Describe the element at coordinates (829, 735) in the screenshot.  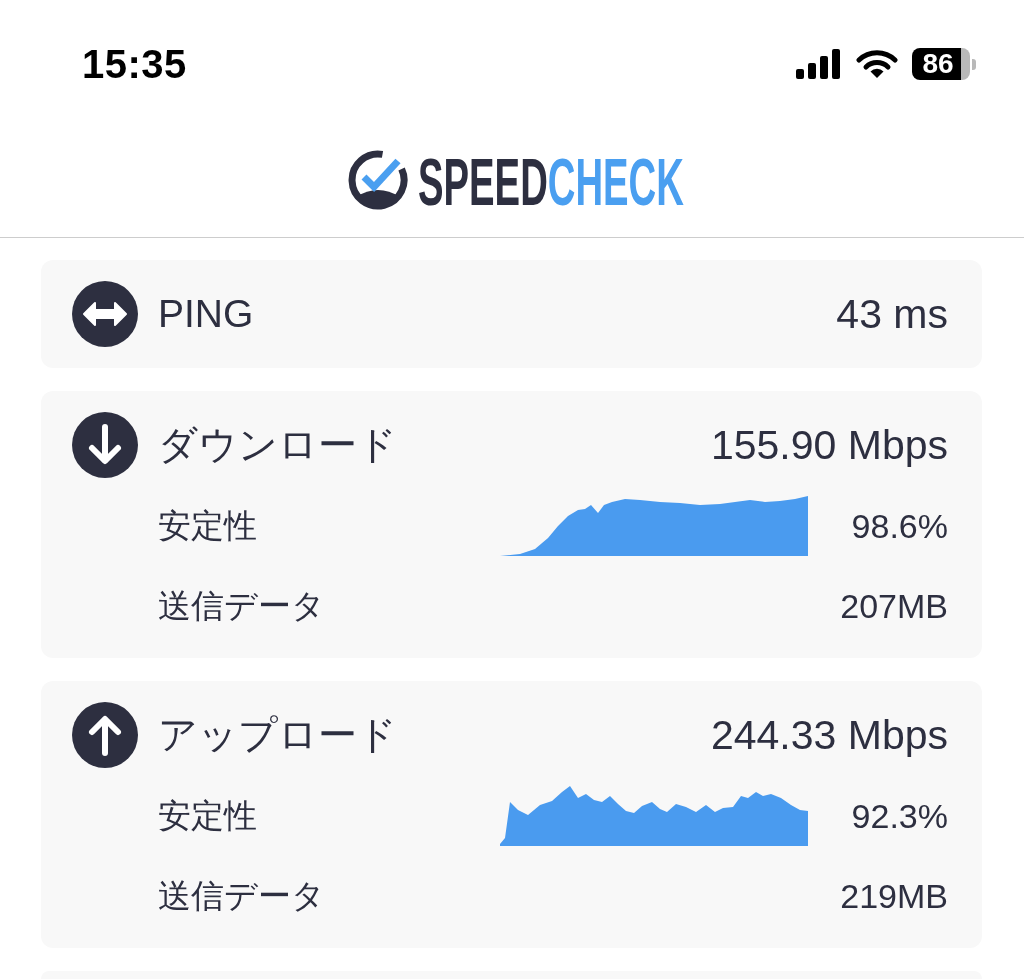
I see `metric-value: 244.33 Mbps` at that location.